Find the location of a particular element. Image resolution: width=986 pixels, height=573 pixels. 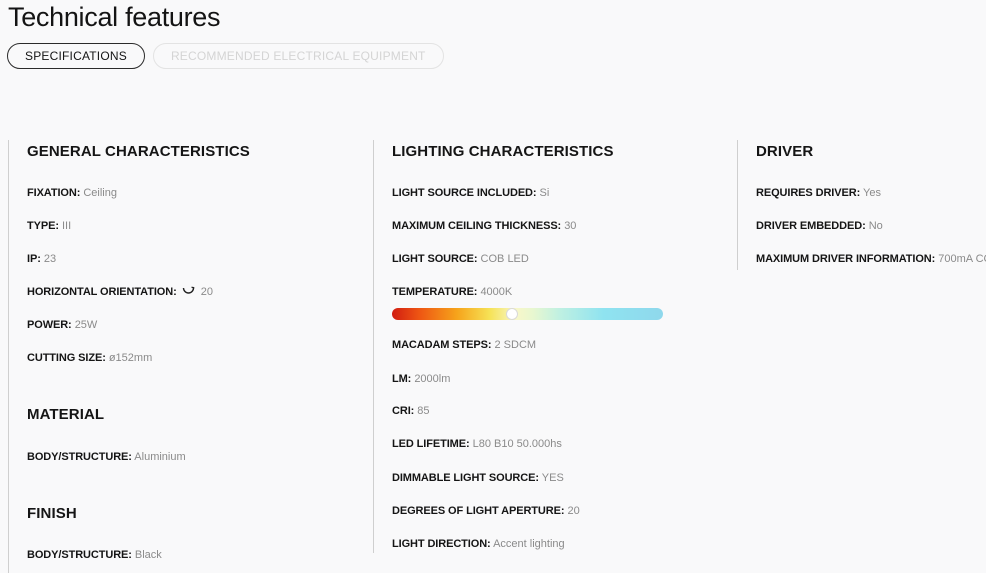

spec-row-material-body: BODY/STRUCTURE: Aluminium is located at coordinates (106, 457).